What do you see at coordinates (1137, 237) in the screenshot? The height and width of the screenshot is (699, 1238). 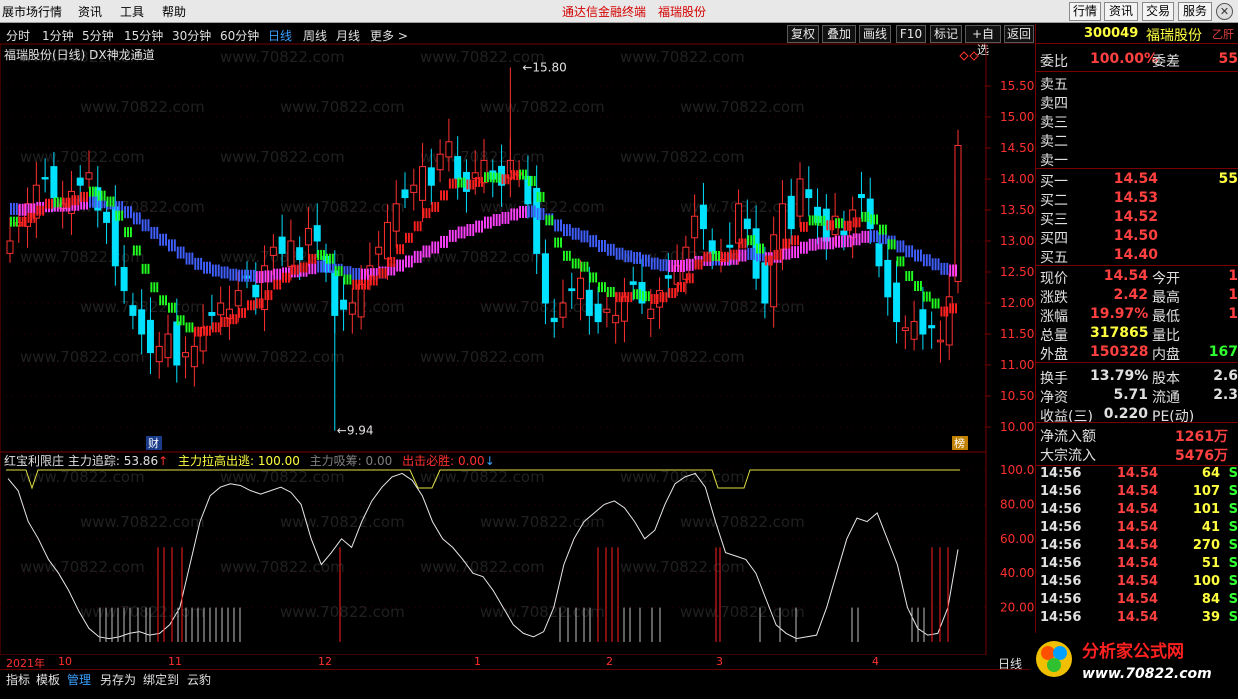 I see `buy-level-row: 买四 14.50` at bounding box center [1137, 237].